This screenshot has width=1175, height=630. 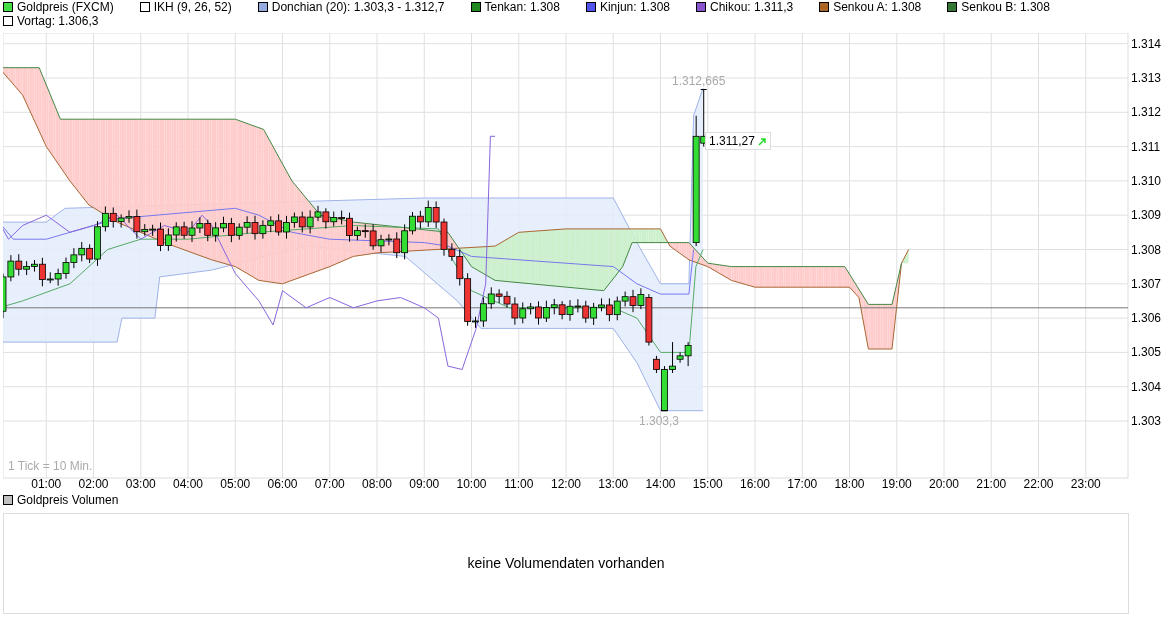 I want to click on x-axis-label: 18:00, so click(x=849, y=484).